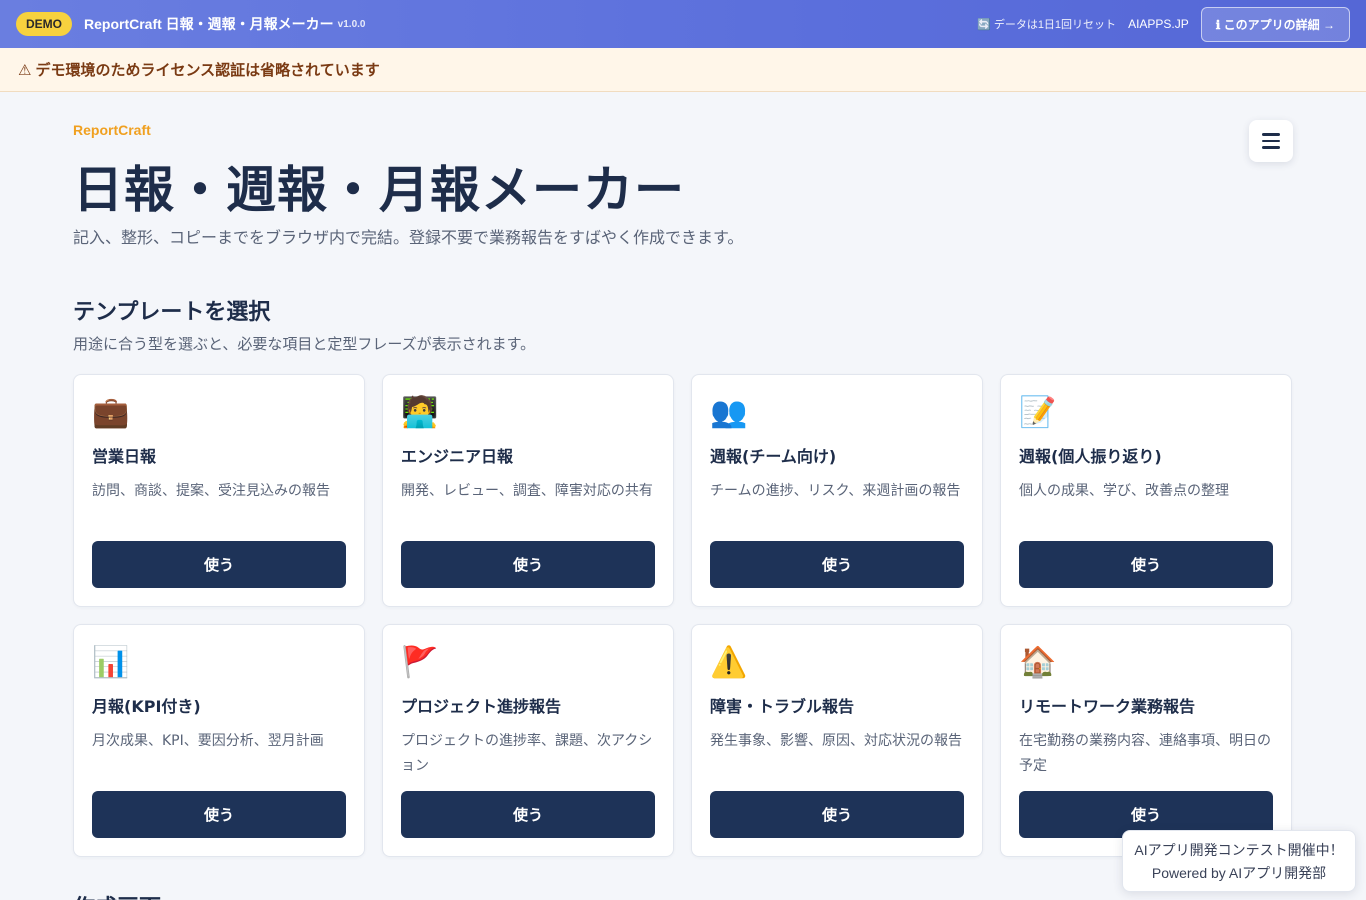 The height and width of the screenshot is (900, 1366). Describe the element at coordinates (211, 491) in the screenshot. I see `template-card-description: 訪問、商談、提案、受注見込みの報告` at that location.